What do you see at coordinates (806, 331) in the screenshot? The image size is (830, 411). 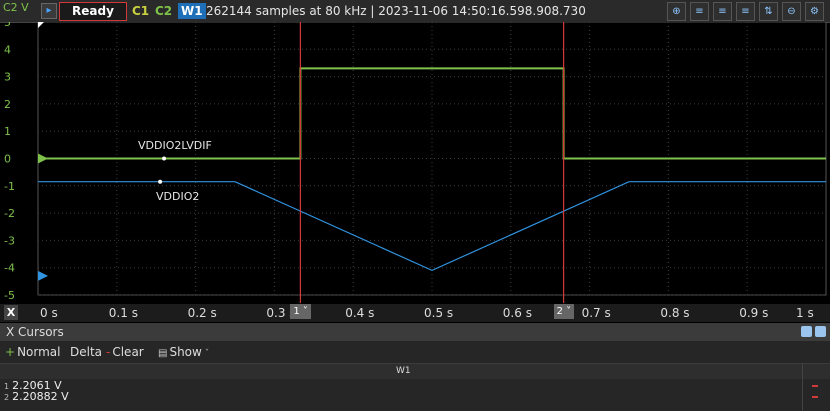 I see `restore-icon` at bounding box center [806, 331].